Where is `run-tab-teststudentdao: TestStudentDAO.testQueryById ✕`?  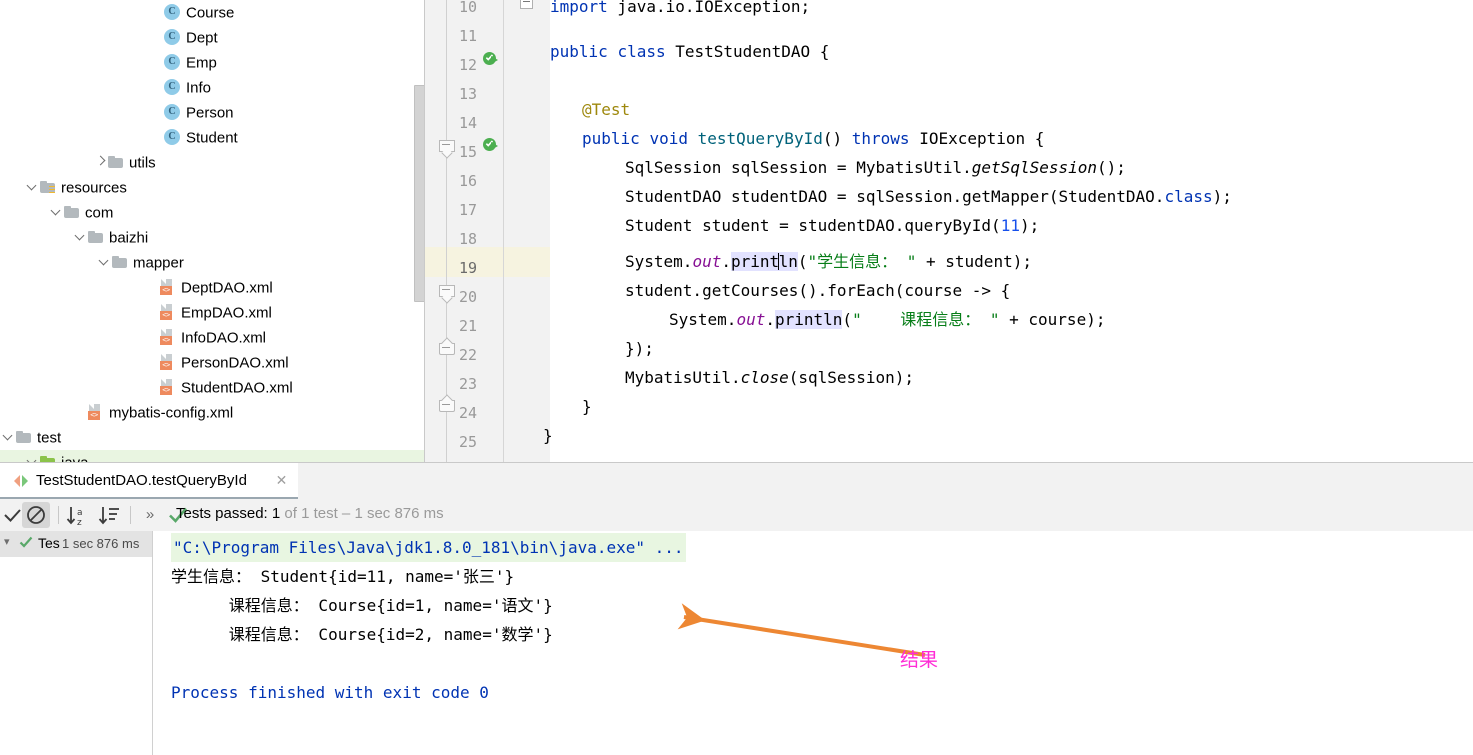
run-tab-teststudentdao: TestStudentDAO.testQueryById ✕ is located at coordinates (149, 481).